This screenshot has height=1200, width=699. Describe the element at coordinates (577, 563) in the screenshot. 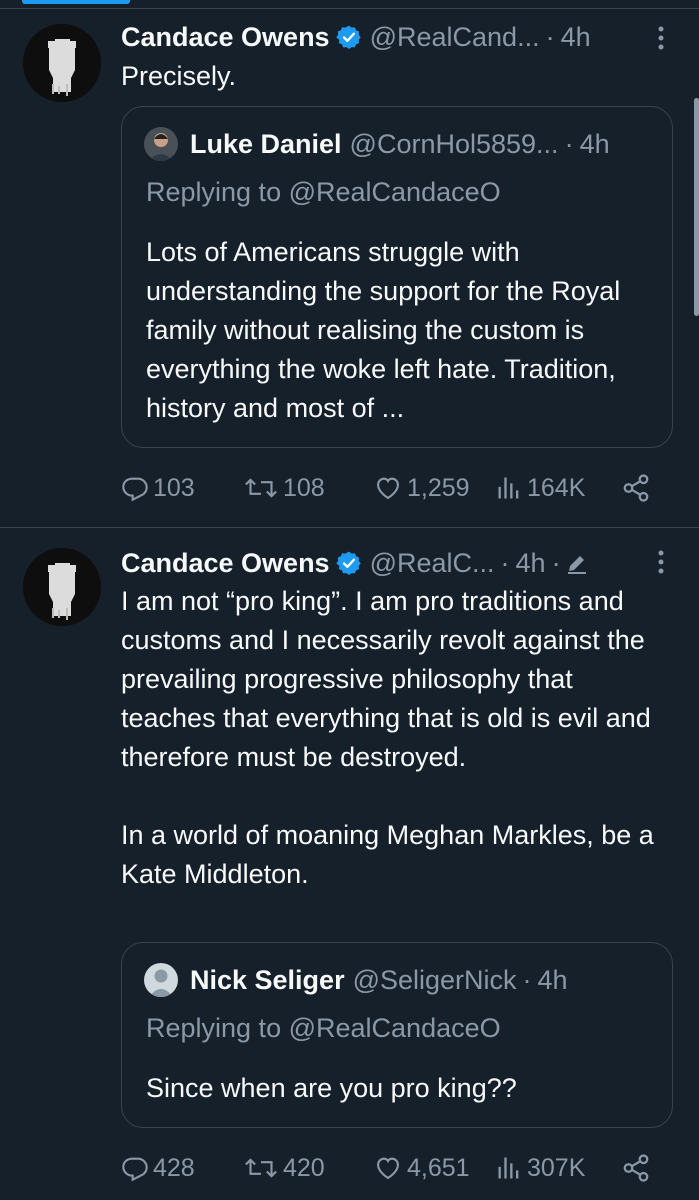

I see `edit-pencil-icon` at that location.